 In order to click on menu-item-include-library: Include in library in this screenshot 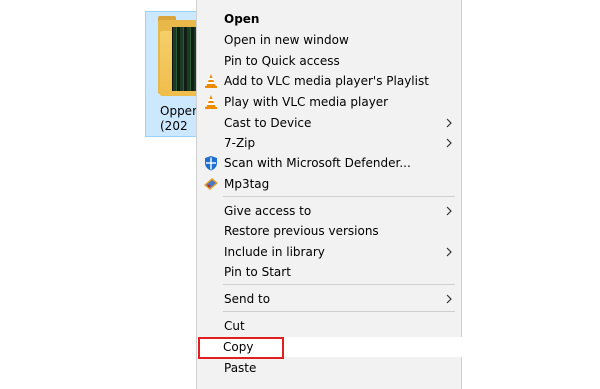, I will do `click(329, 252)`.